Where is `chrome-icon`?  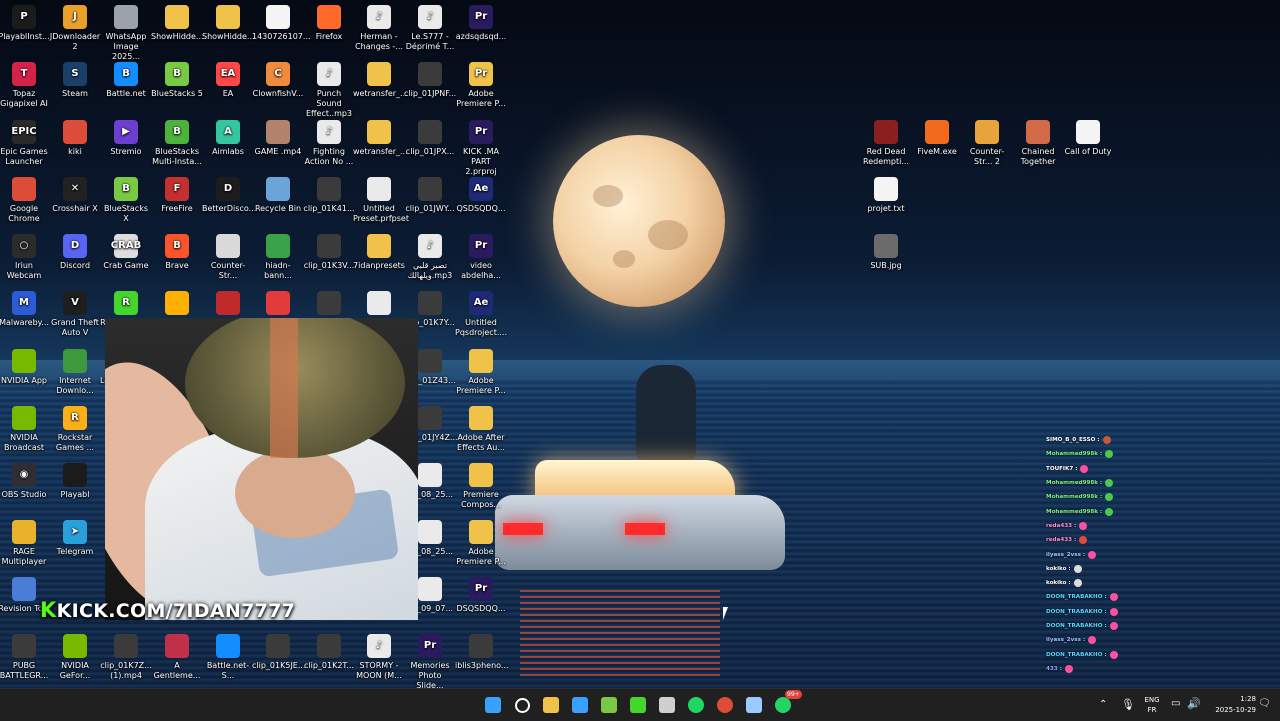 chrome-icon is located at coordinates (725, 705).